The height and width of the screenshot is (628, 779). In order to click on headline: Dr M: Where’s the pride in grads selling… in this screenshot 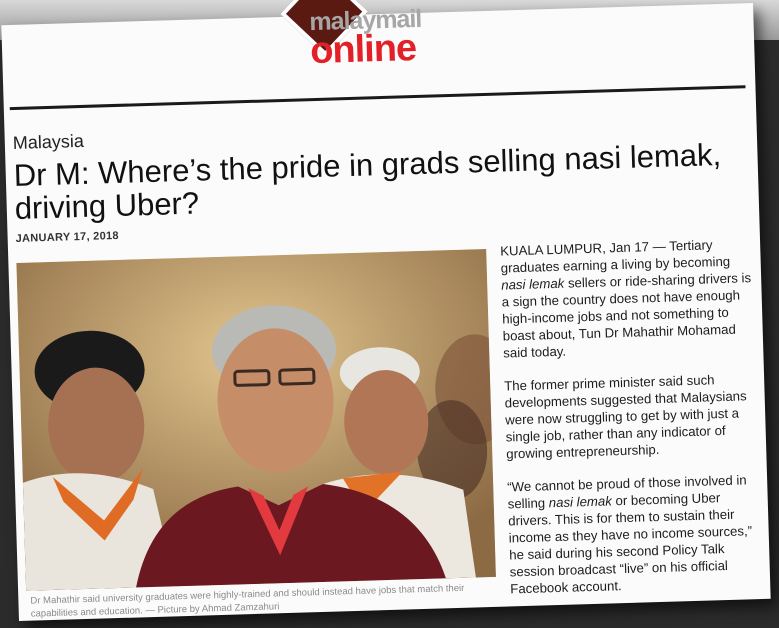, I will do `click(367, 181)`.